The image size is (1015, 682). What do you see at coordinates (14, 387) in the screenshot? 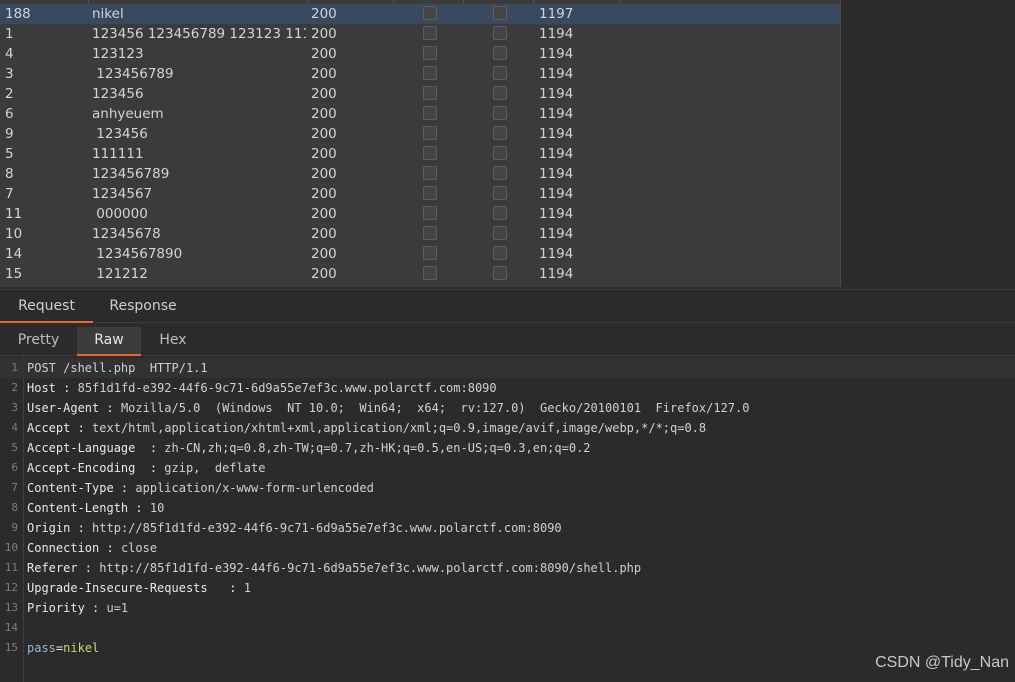
I see `line-number: 2` at bounding box center [14, 387].